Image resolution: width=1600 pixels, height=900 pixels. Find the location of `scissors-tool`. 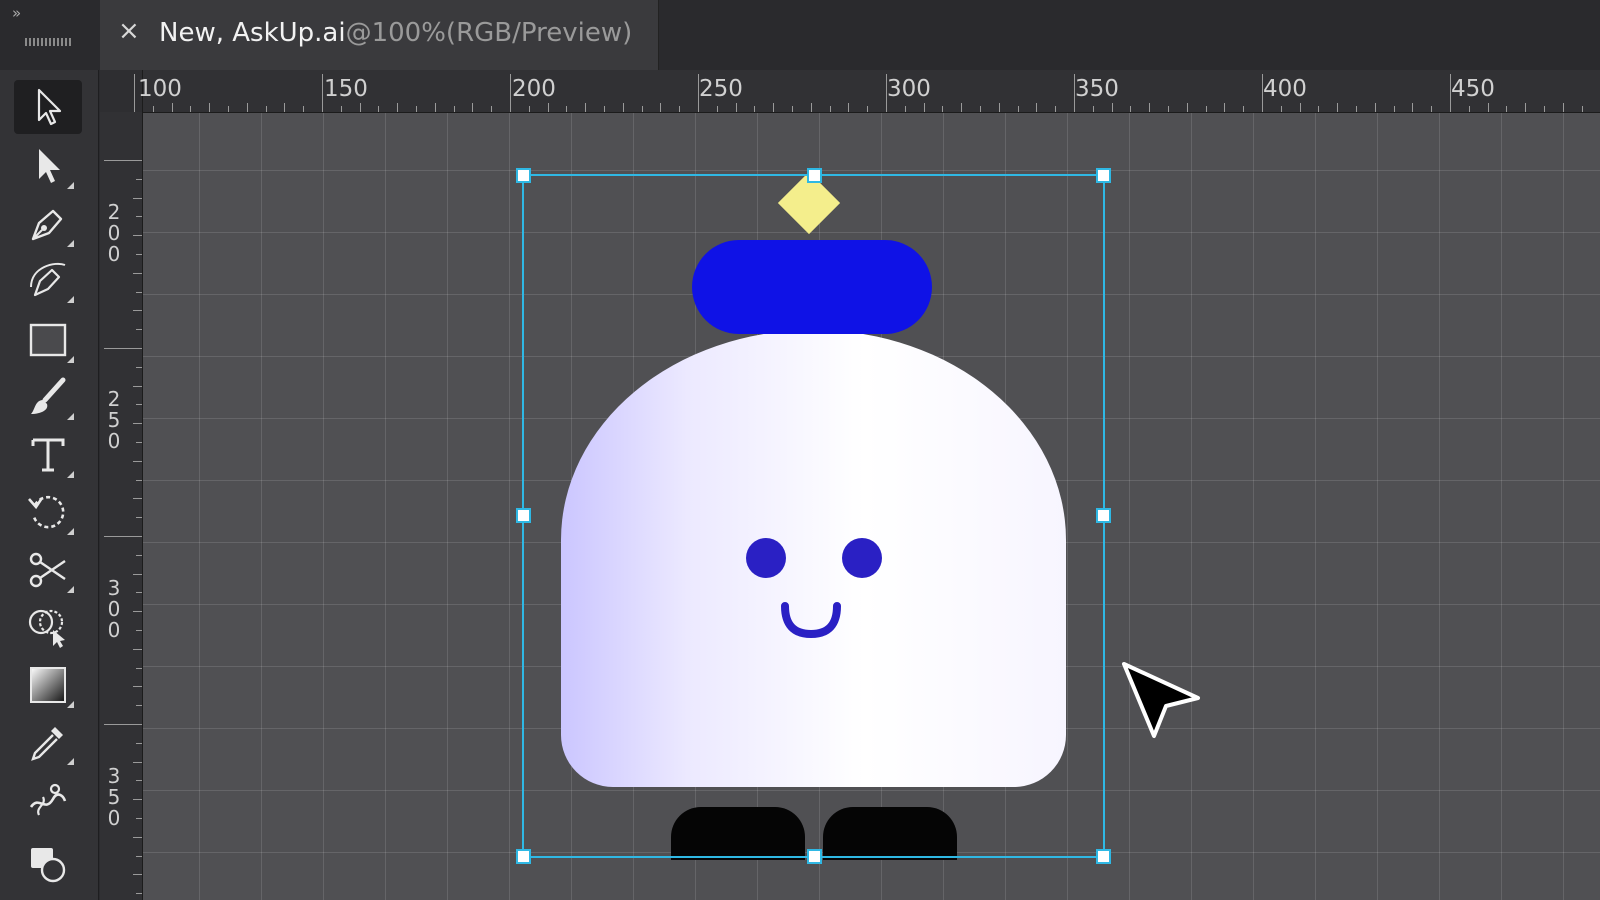

scissors-tool is located at coordinates (48, 570).